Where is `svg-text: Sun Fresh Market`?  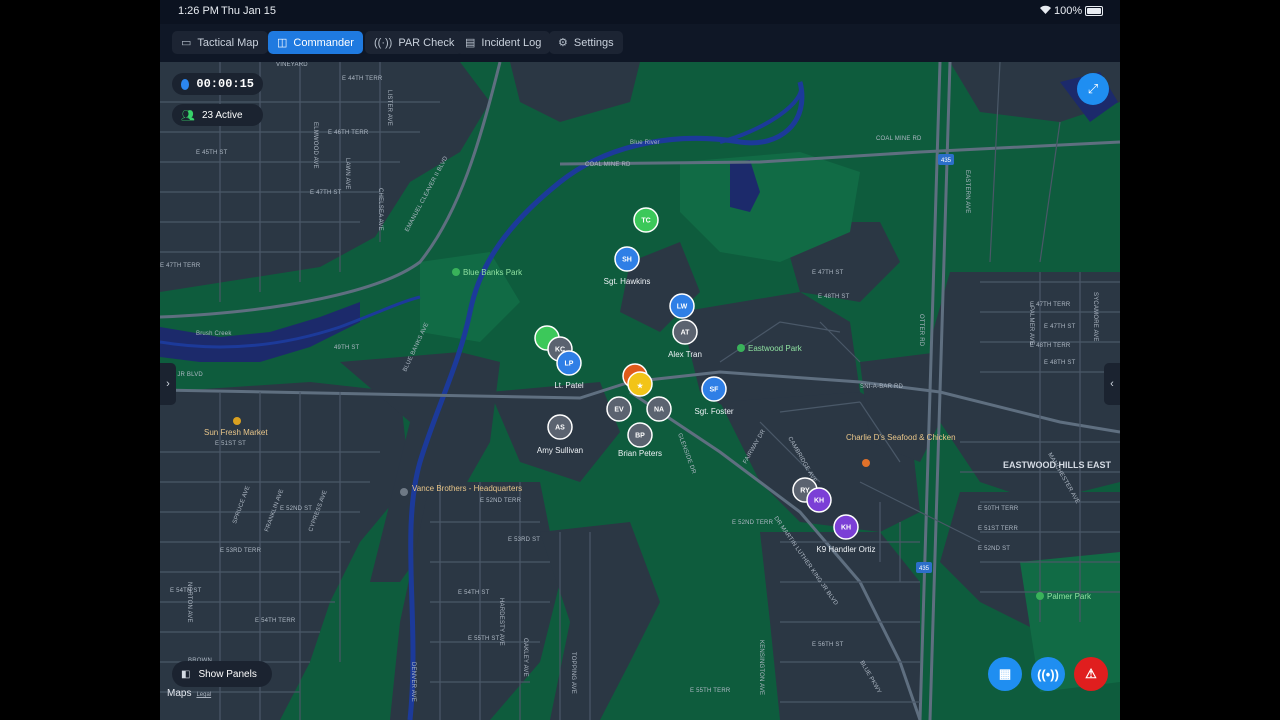
svg-text: Sun Fresh Market is located at coordinates (236, 432).